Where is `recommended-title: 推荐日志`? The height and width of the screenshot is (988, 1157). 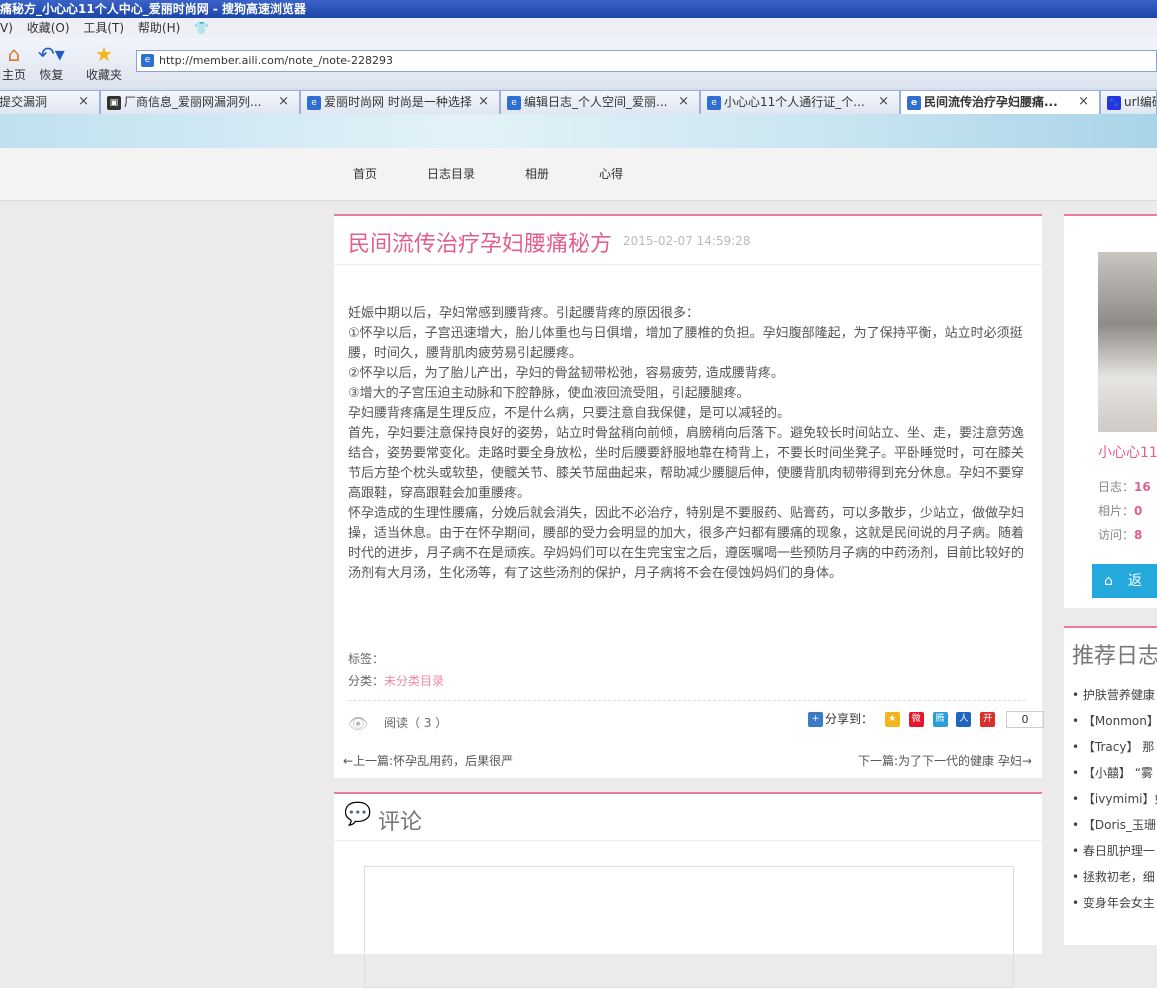
recommended-title: 推荐日志 is located at coordinates (1114, 656).